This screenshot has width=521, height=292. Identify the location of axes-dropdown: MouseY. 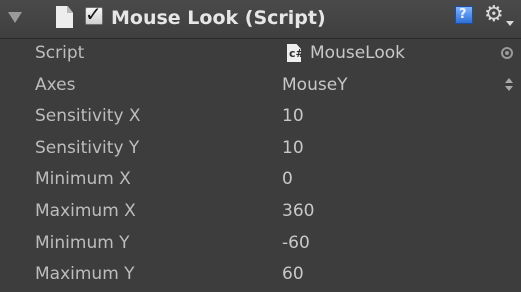
(315, 85).